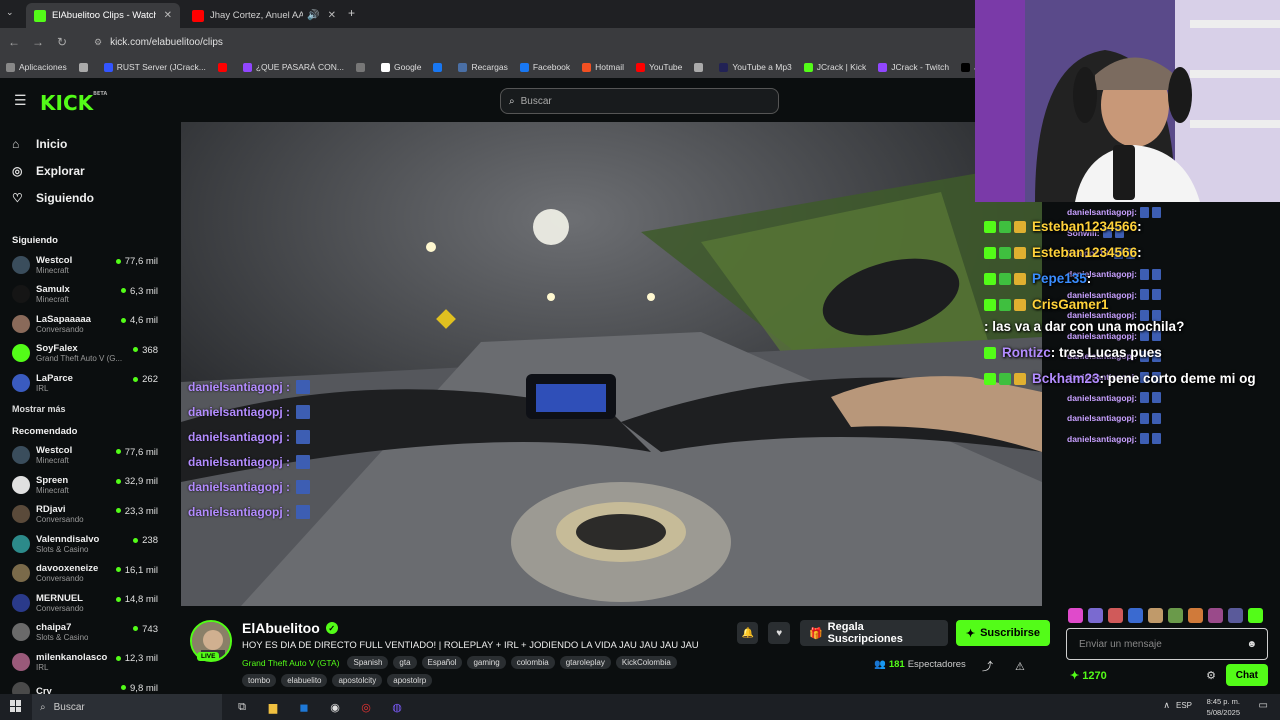 The height and width of the screenshot is (720, 1280). I want to click on taskbar-search: ⌕ Buscar, so click(127, 707).